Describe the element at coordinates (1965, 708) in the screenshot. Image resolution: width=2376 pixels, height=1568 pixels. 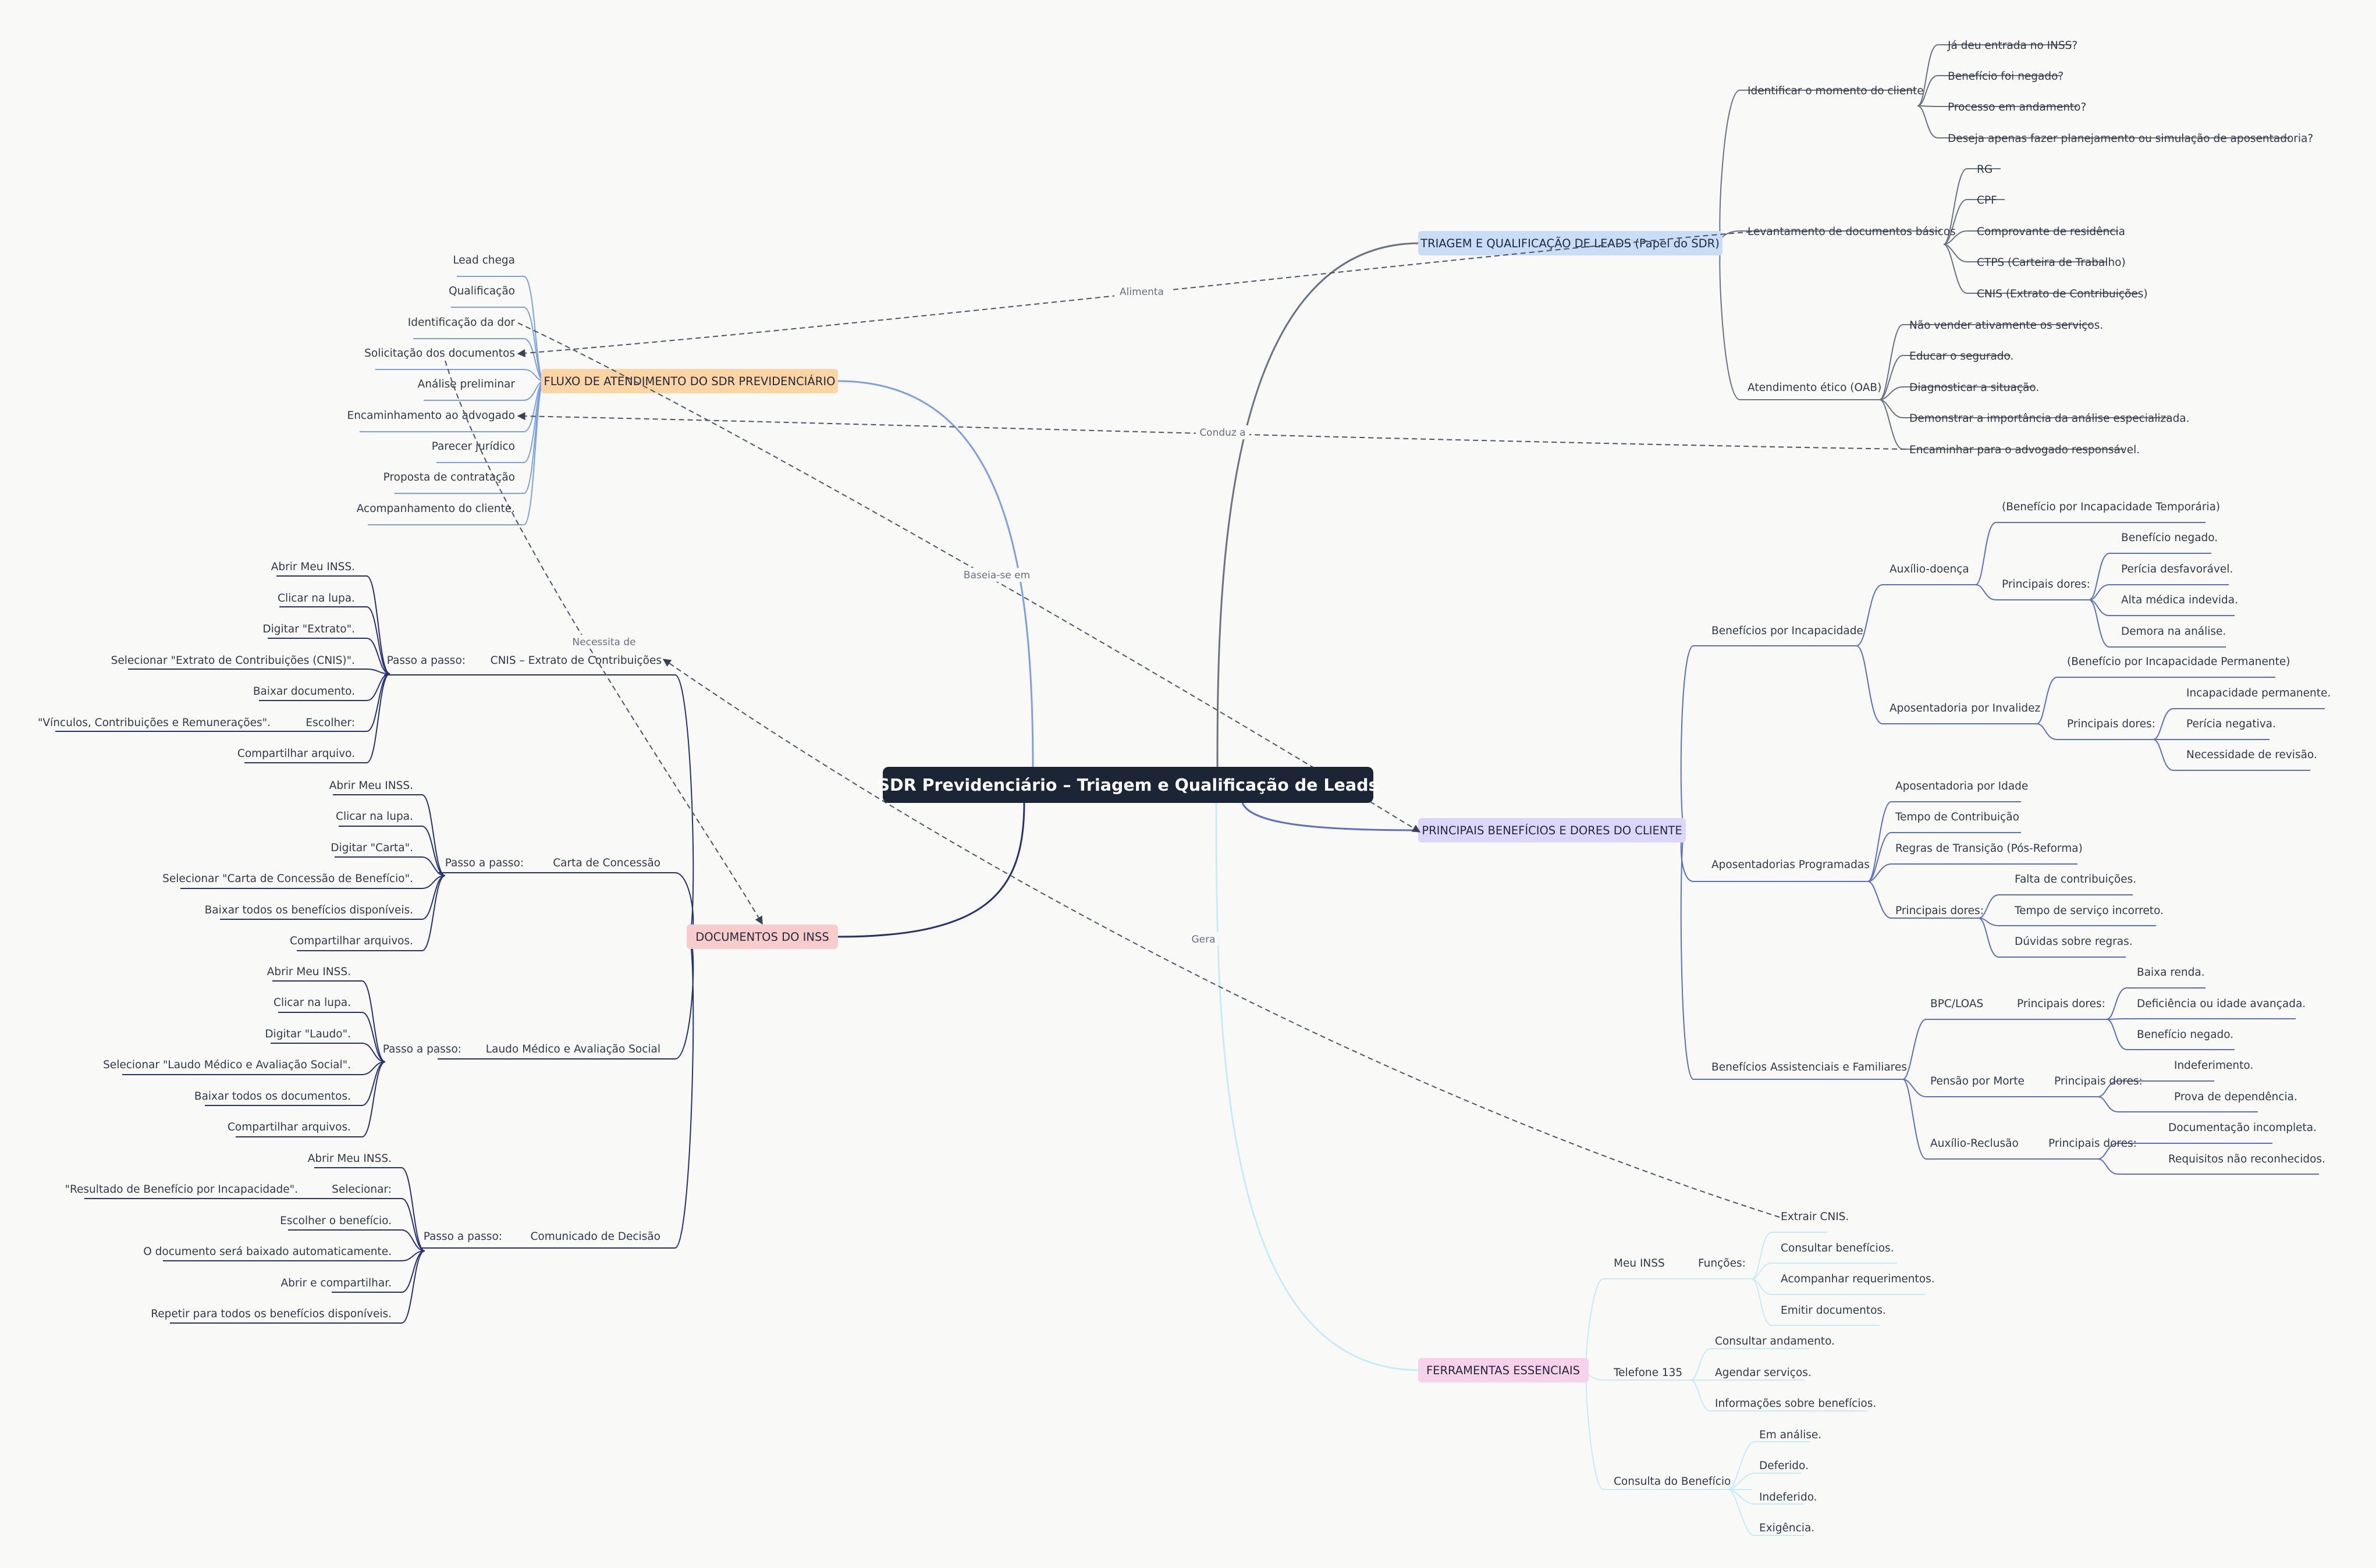
I see `invalidez-label: Aposentadoria por Invalidez` at that location.